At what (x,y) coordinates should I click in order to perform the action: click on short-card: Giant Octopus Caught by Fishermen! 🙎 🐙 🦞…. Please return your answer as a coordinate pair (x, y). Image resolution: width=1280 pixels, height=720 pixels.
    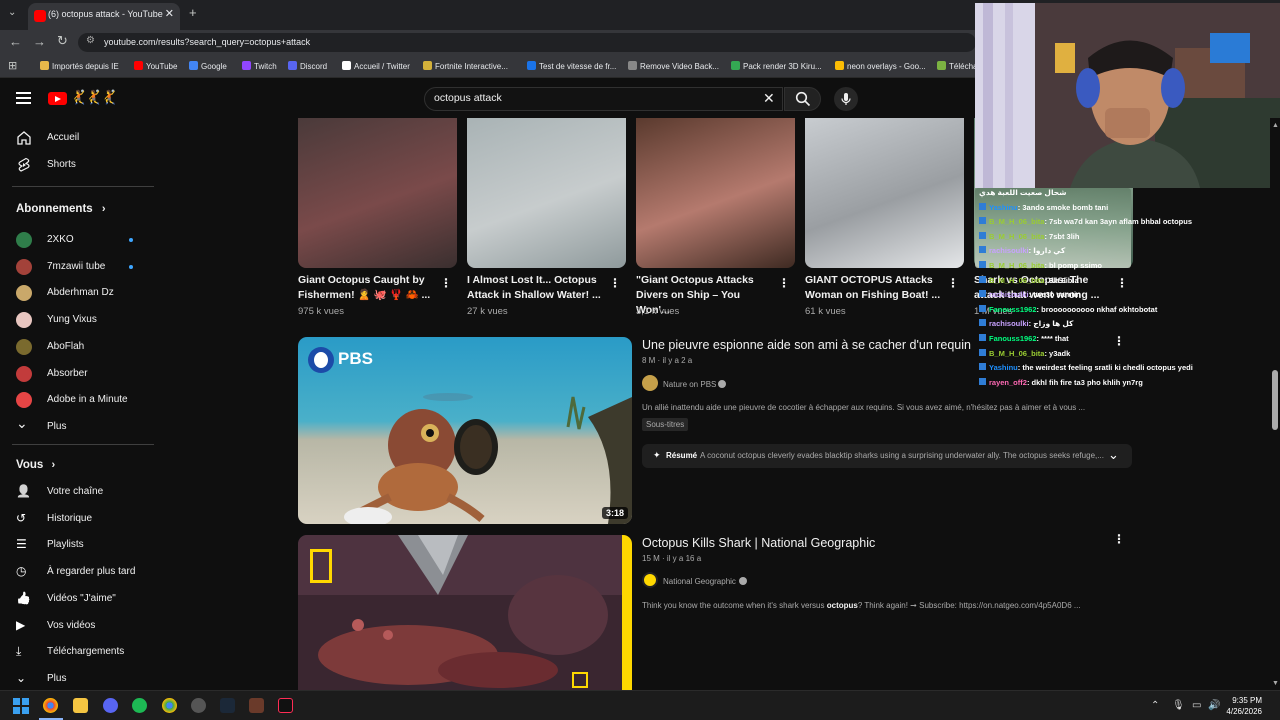
    Looking at the image, I should click on (377, 217).